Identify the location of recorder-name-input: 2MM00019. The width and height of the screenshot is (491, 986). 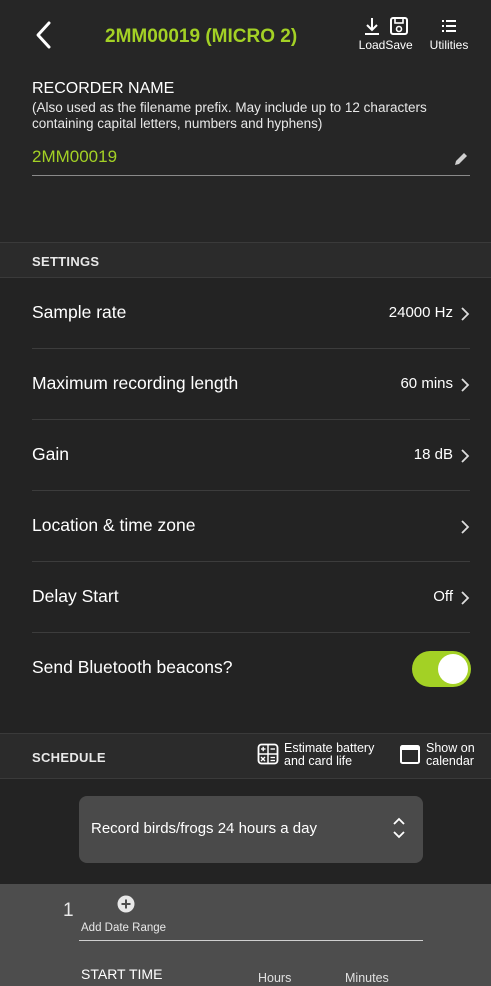
(74, 157).